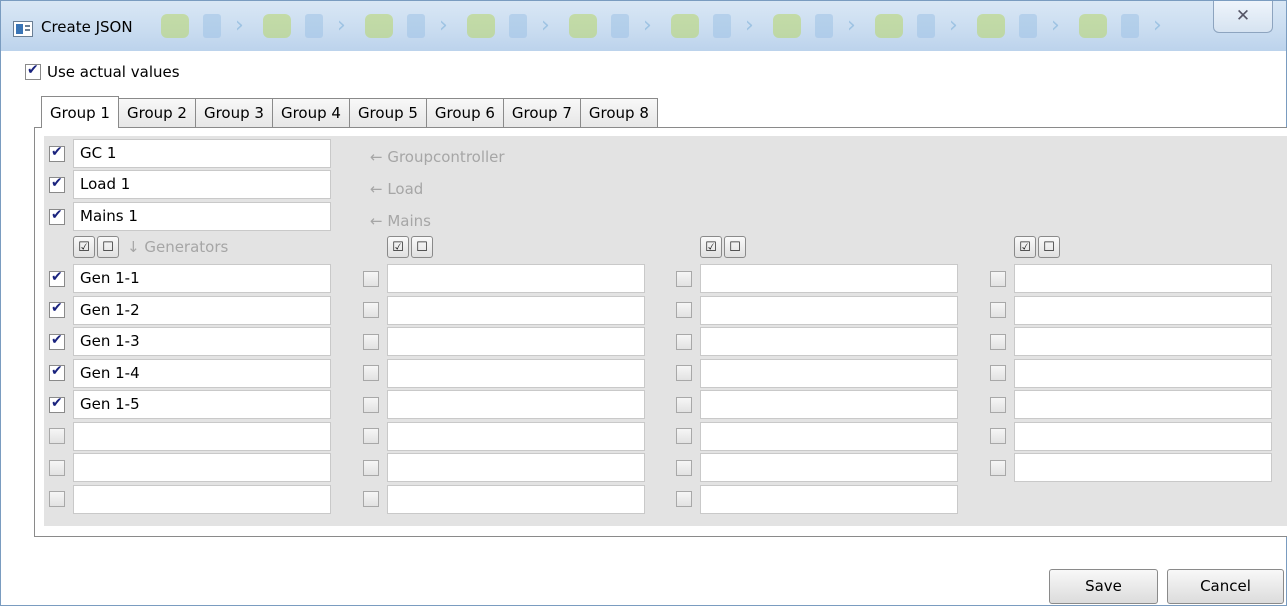 The image size is (1287, 606). Describe the element at coordinates (202, 310) in the screenshot. I see `generator-name-field: Gen 1-2` at that location.